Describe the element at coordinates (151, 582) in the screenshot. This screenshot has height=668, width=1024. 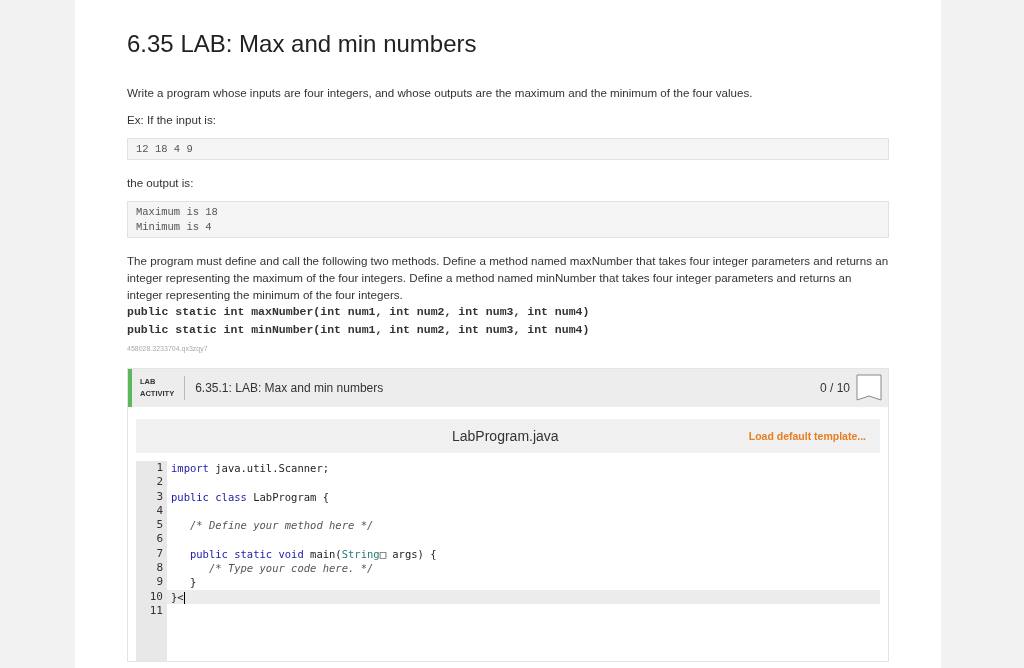
I see `line-number: 9` at that location.